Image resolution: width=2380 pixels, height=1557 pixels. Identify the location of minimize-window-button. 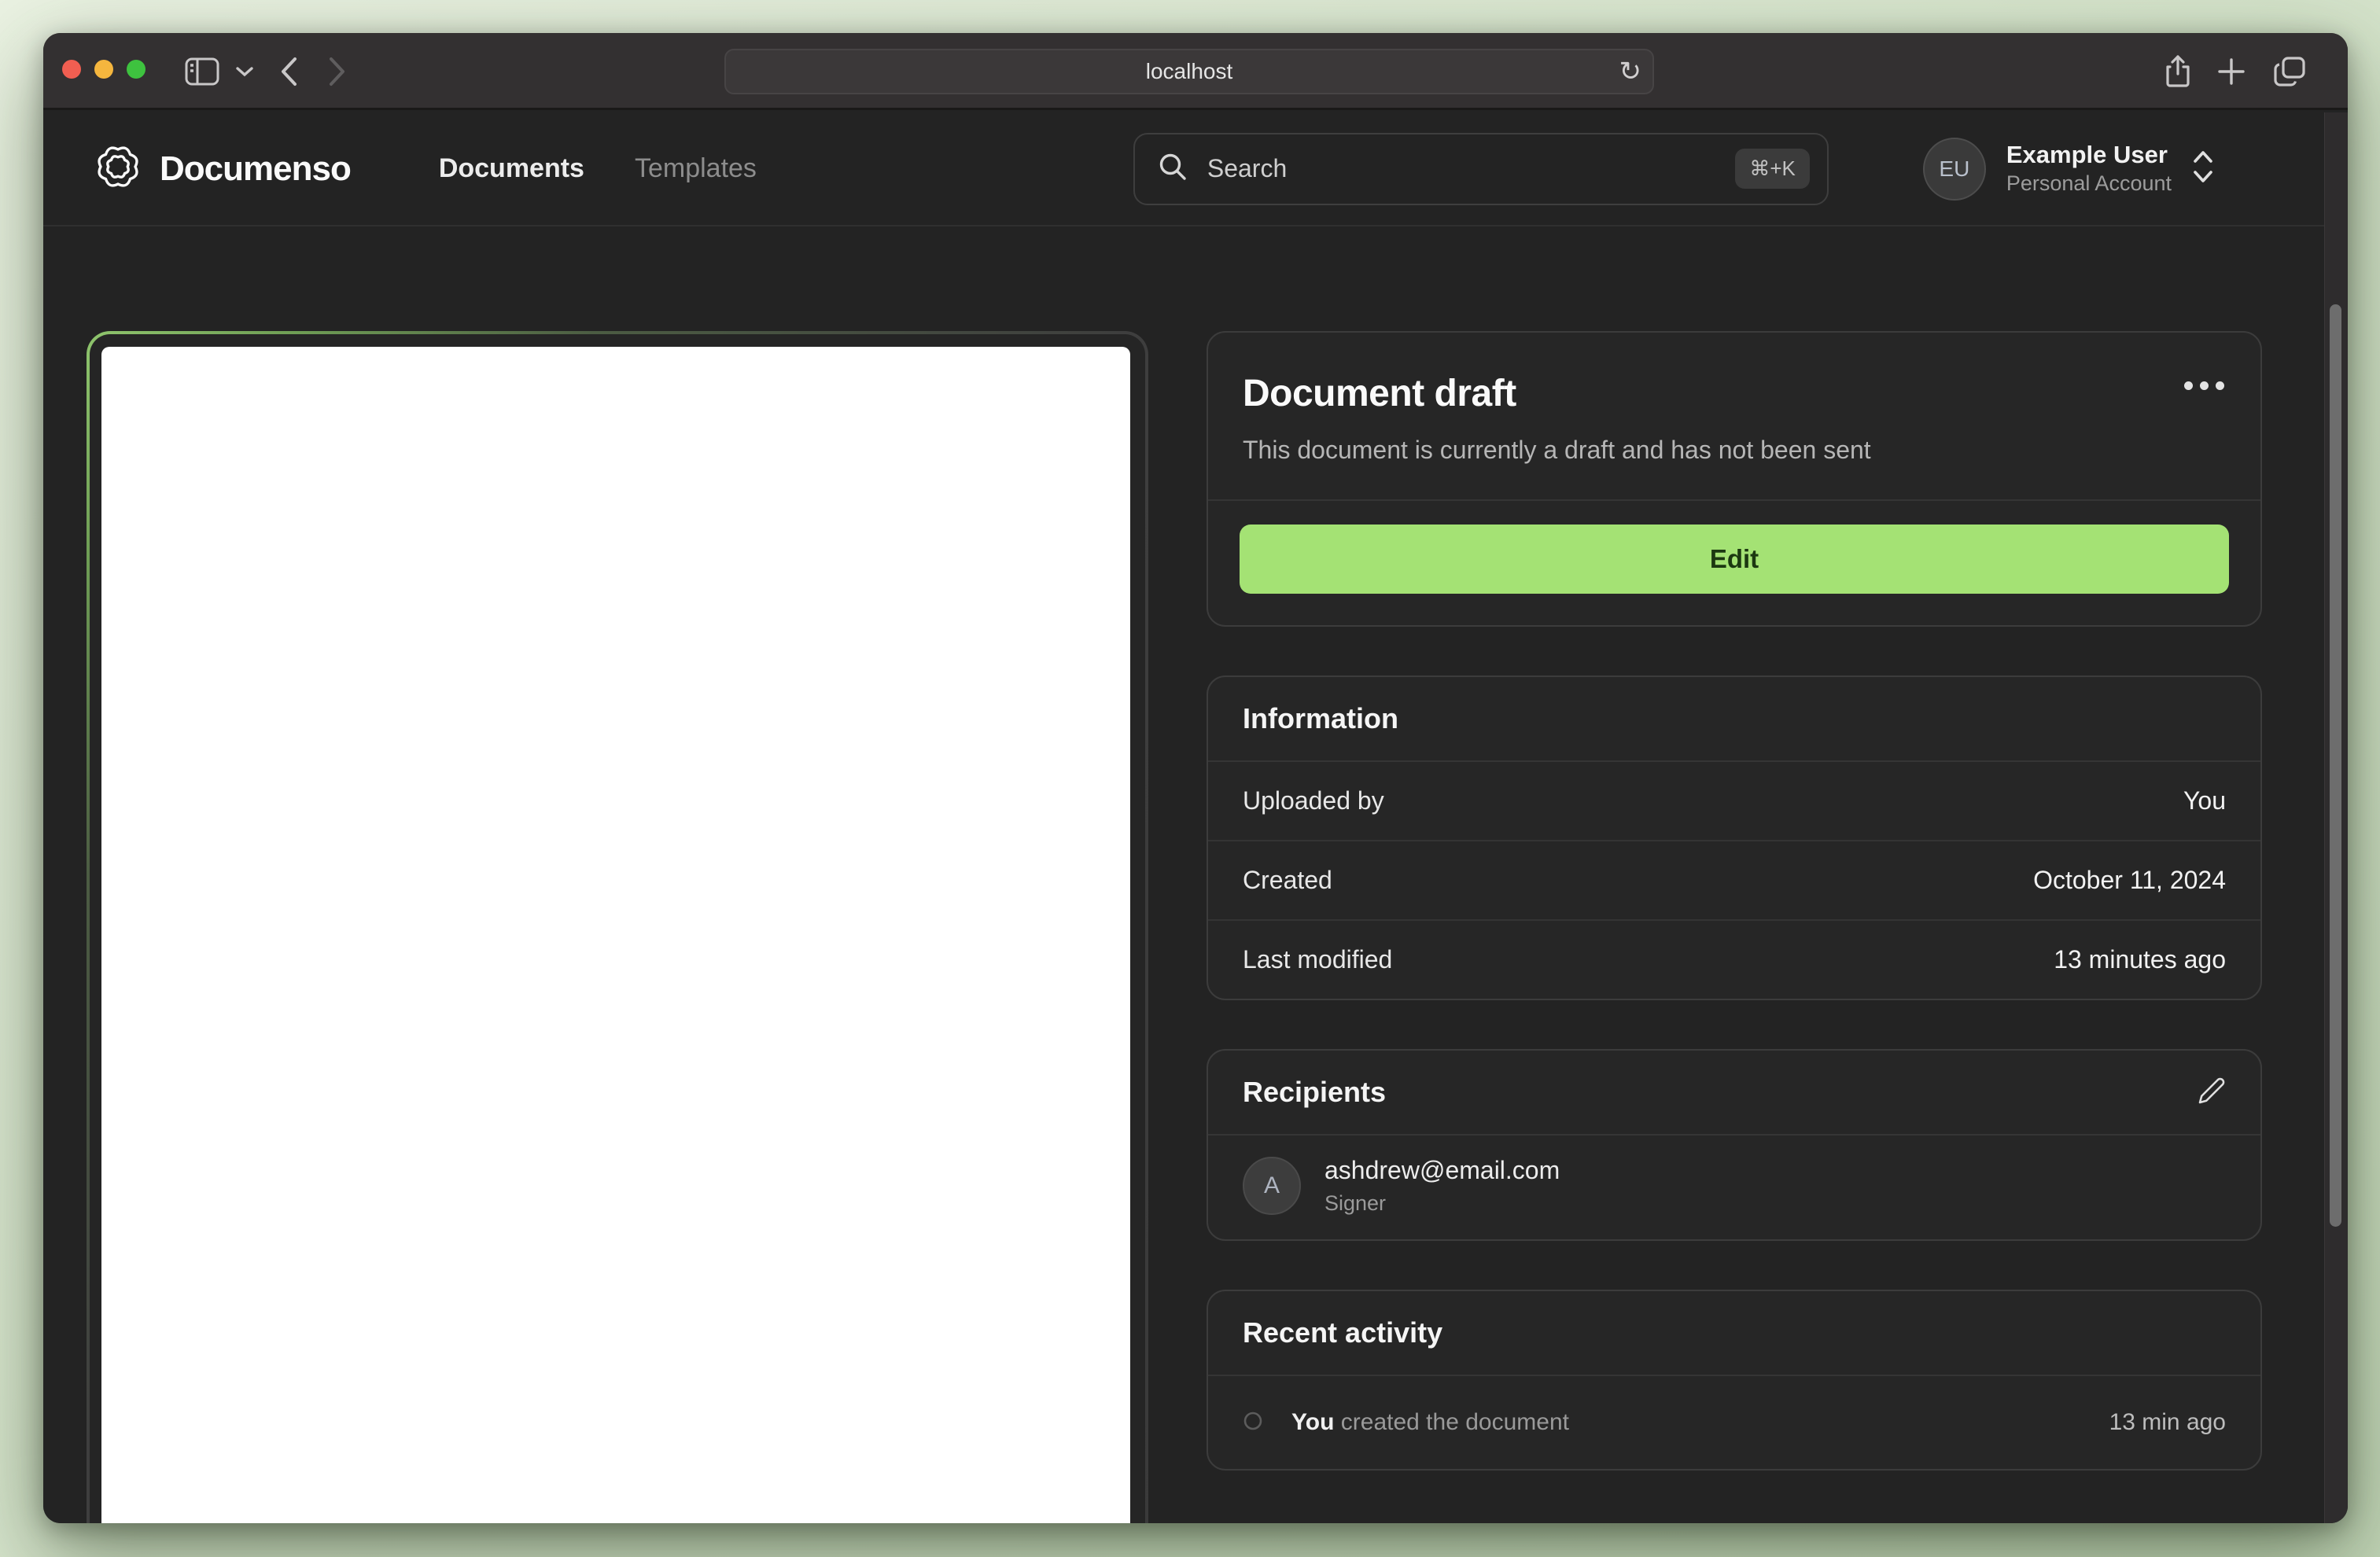
(103, 69).